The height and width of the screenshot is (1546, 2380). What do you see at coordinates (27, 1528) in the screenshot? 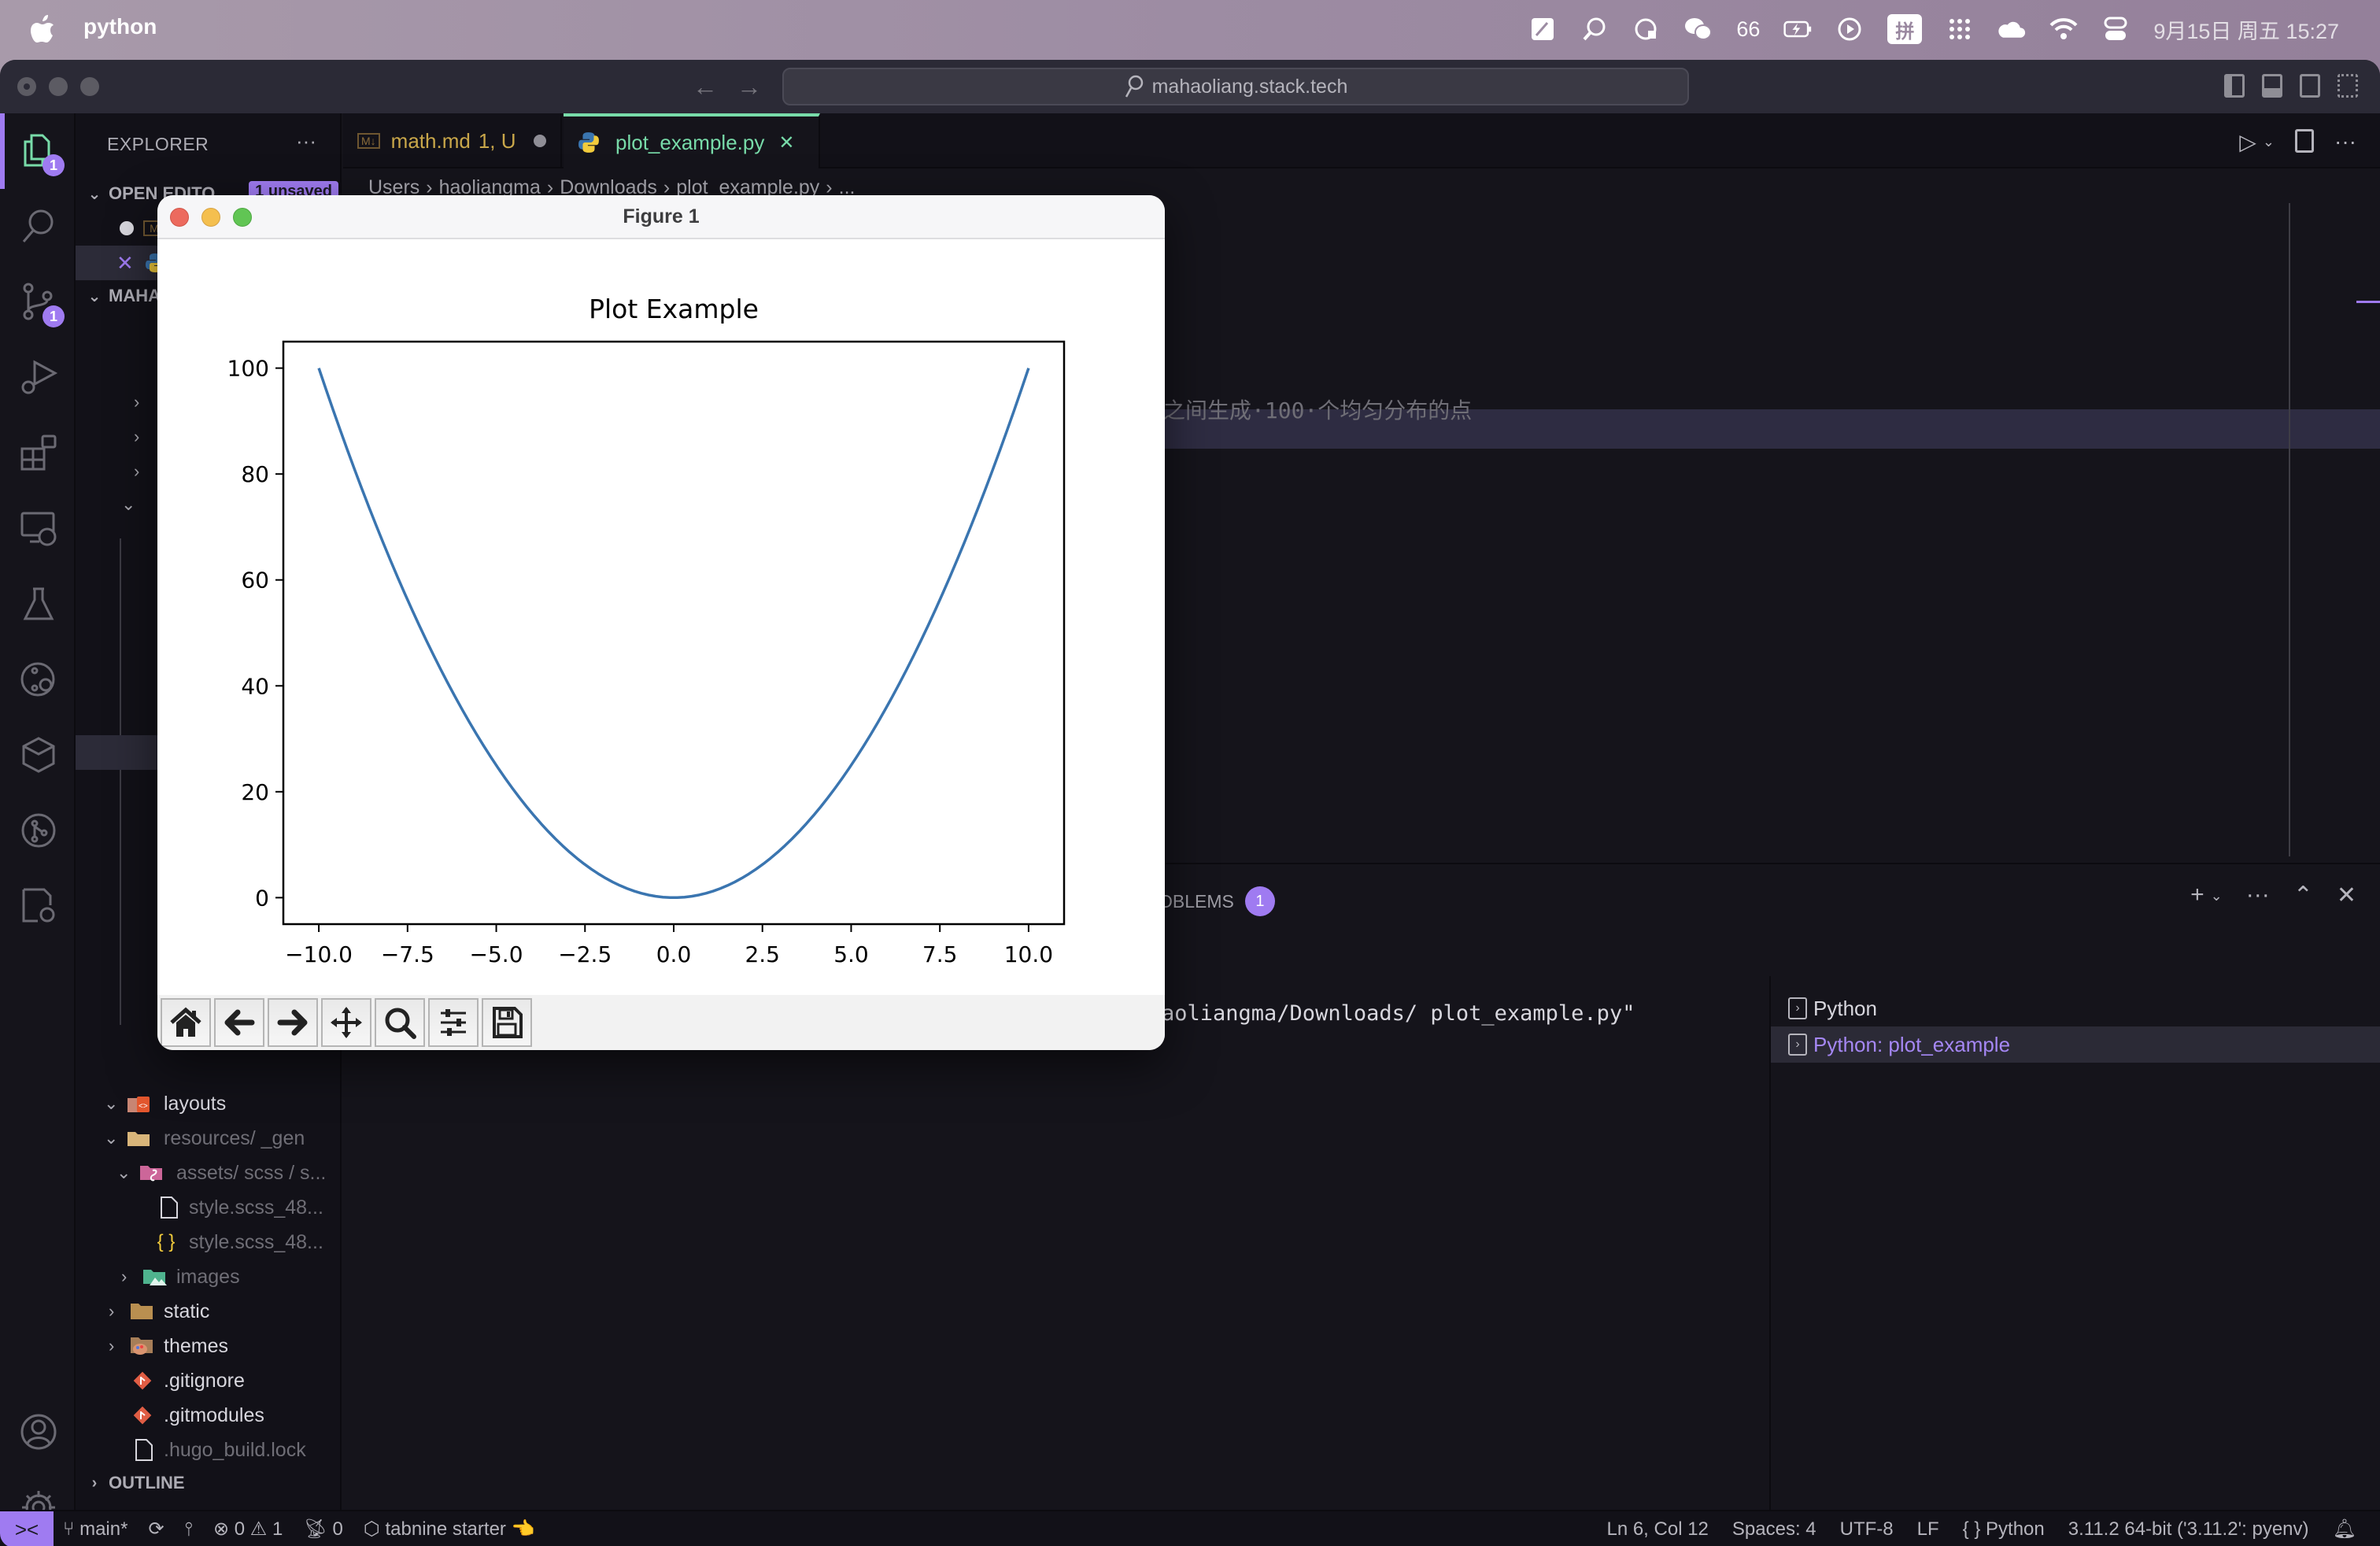
I see `remote-indicator-icon: ><` at bounding box center [27, 1528].